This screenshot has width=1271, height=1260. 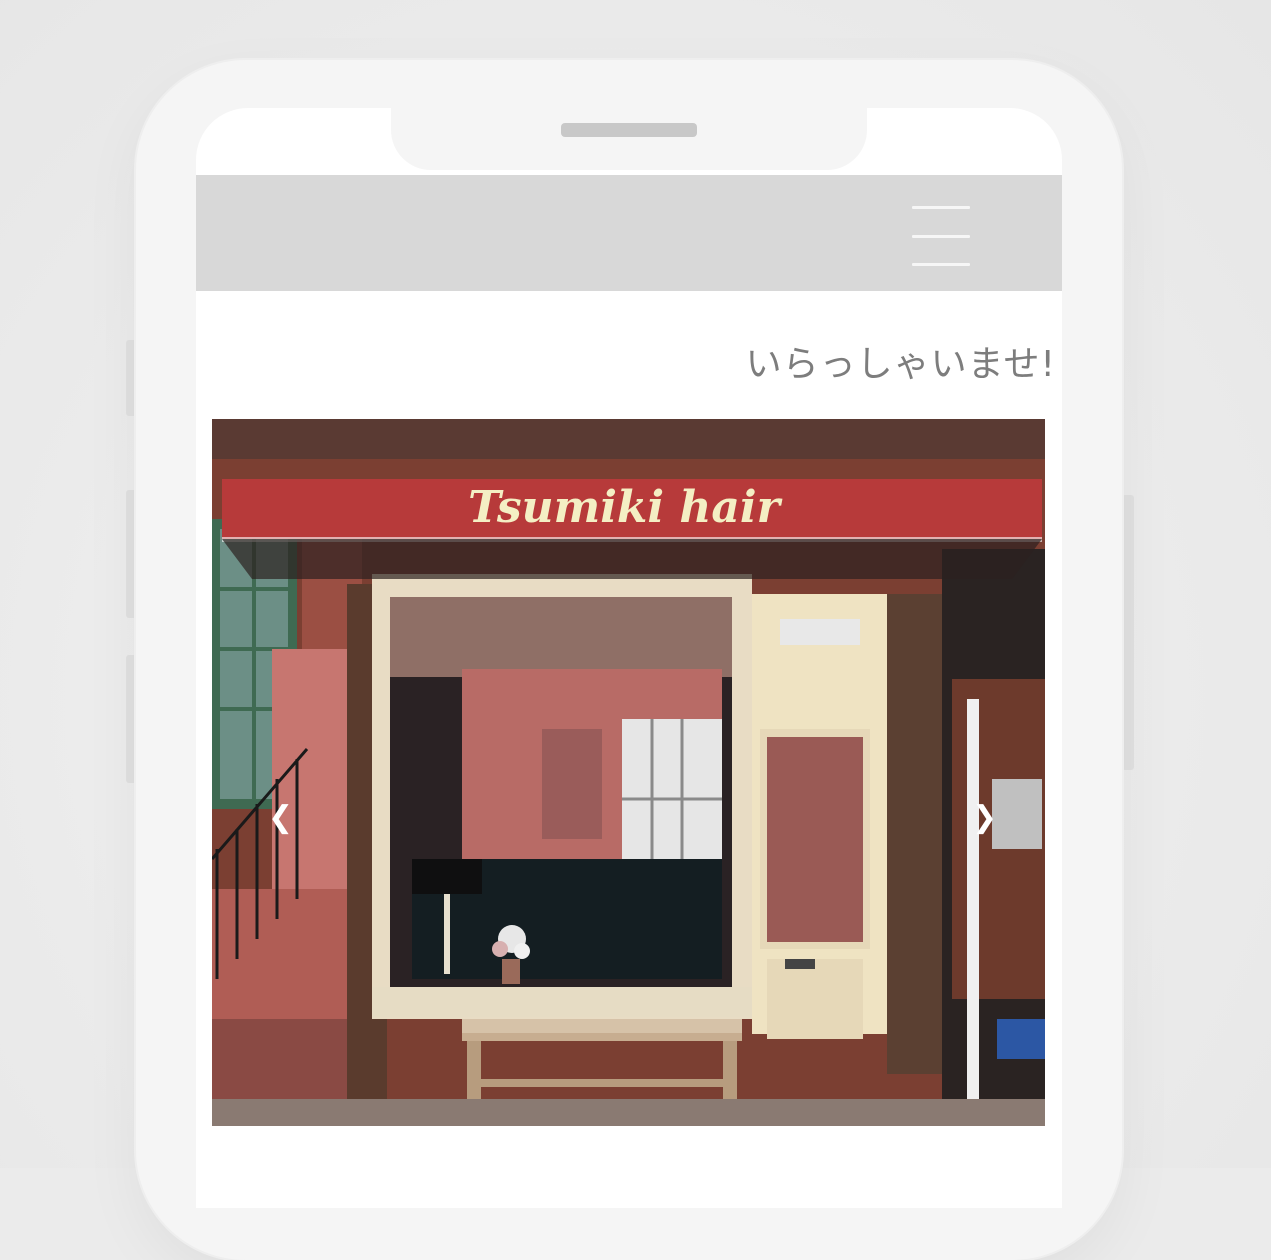 I want to click on phone-side-button, so click(x=1128, y=632).